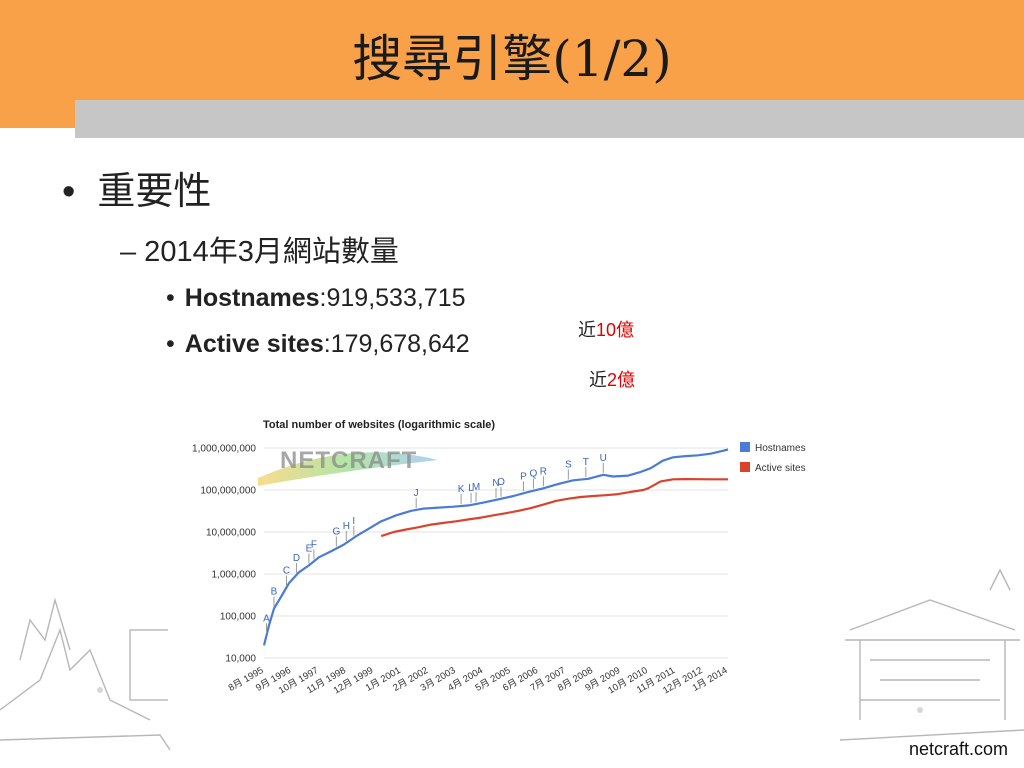  I want to click on annotation-label: J, so click(416, 493).